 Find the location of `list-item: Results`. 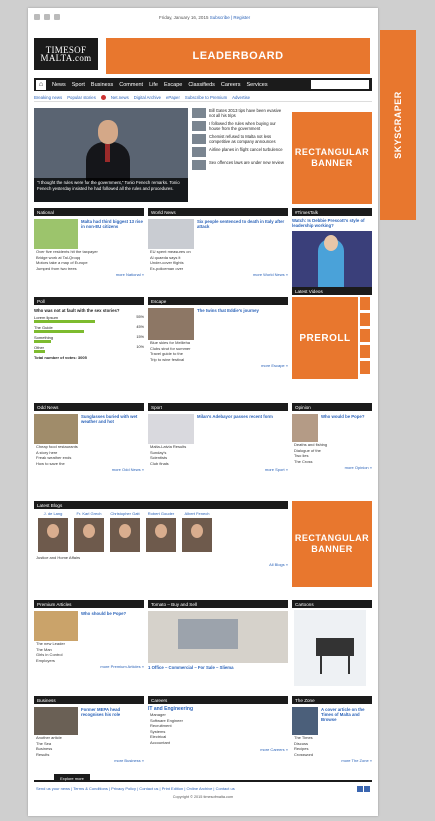

list-item: Results is located at coordinates (89, 755).